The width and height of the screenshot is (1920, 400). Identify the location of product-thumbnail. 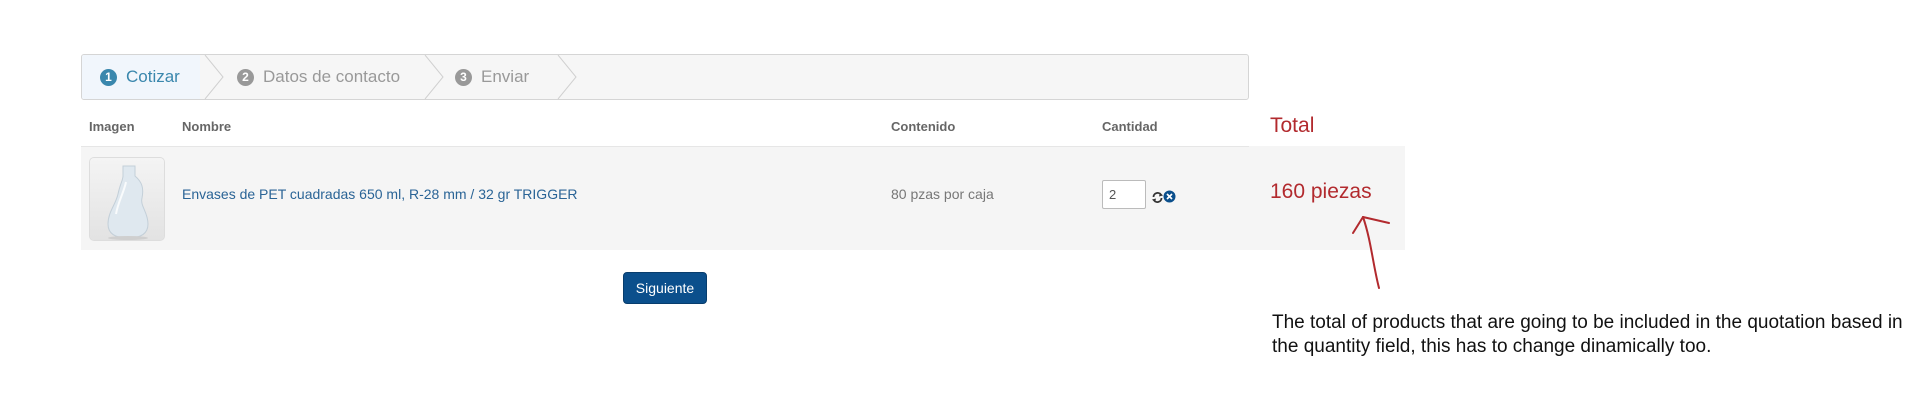
(127, 199).